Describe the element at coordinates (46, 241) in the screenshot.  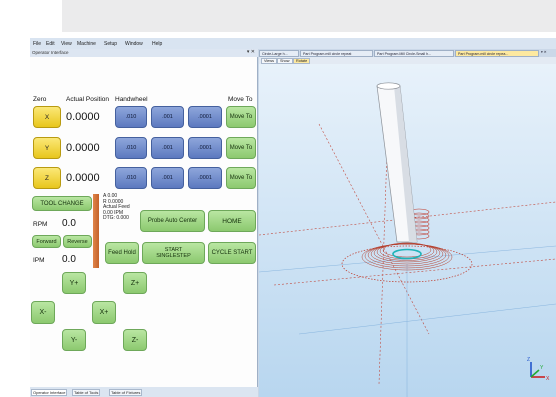
I see `forward-button: Forward` at that location.